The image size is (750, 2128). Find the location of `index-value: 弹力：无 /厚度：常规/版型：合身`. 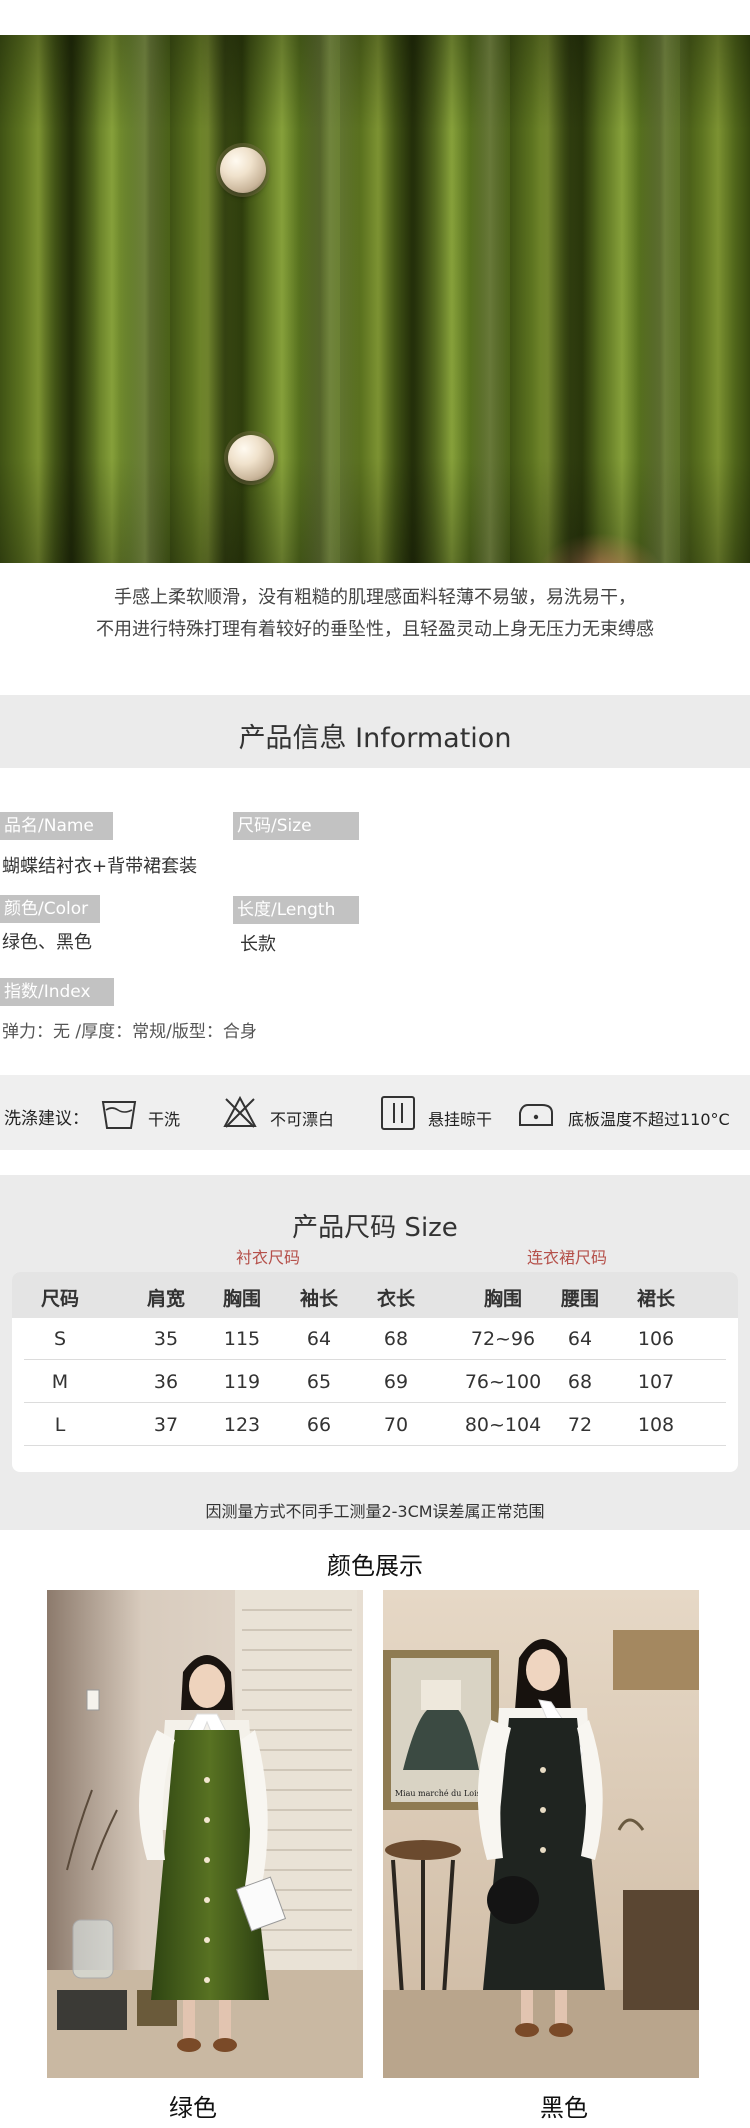

index-value: 弹力：无 /厚度：常规/版型：合身 is located at coordinates (129, 1032).